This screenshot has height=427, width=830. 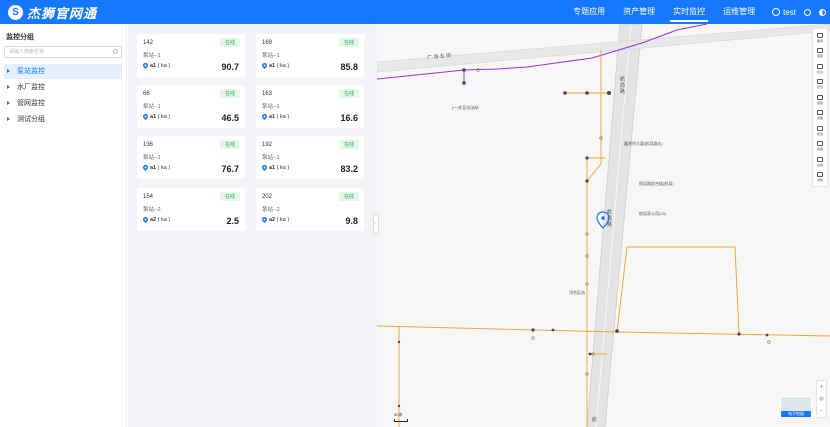 I want to click on nav-item-topics: 专题应用, so click(x=589, y=12).